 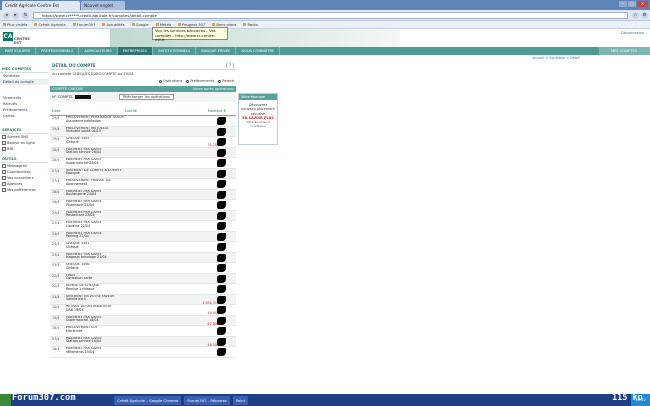 What do you see at coordinates (211, 321) in the screenshot?
I see `row-amount: 62,80` at bounding box center [211, 321].